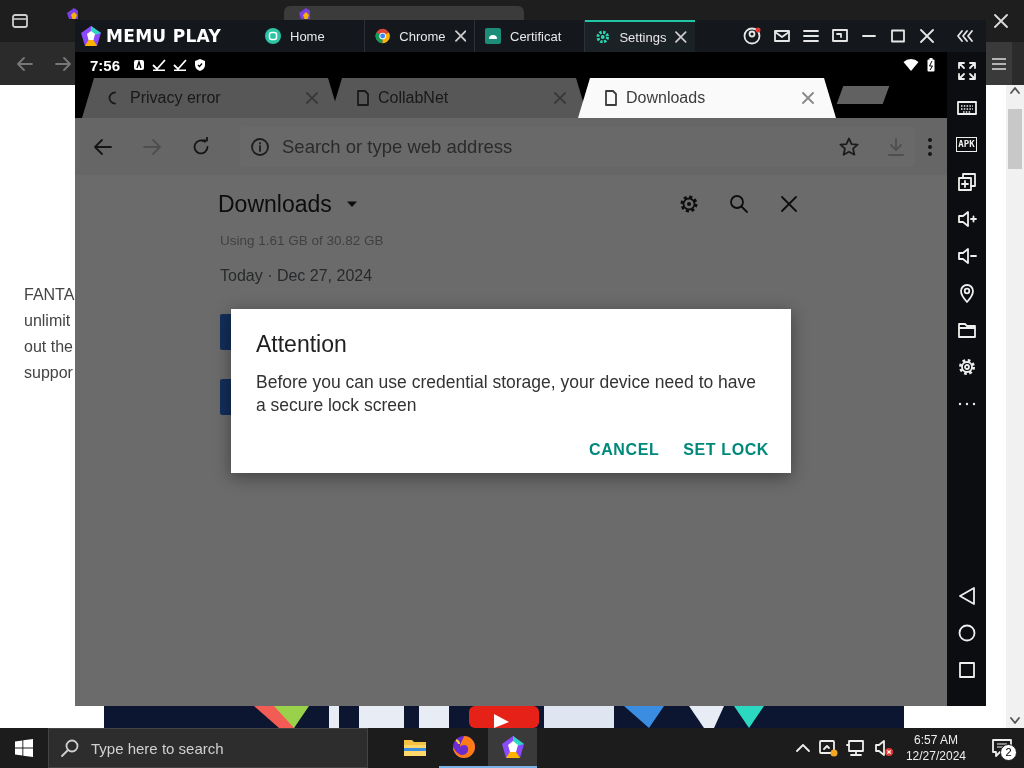  I want to click on volume-down-icon, so click(966, 255).